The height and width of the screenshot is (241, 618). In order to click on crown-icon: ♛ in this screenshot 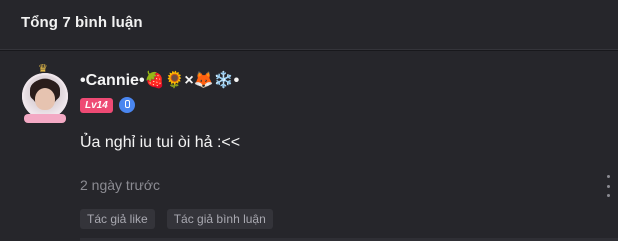, I will do `click(43, 69)`.